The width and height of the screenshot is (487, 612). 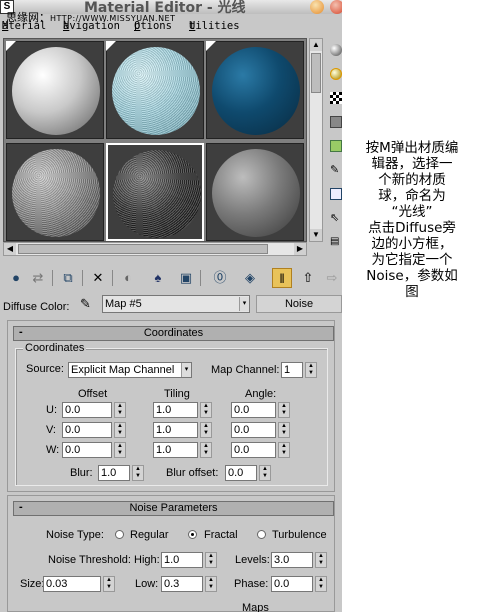 What do you see at coordinates (292, 584) in the screenshot?
I see `phase-field: 0.0` at bounding box center [292, 584].